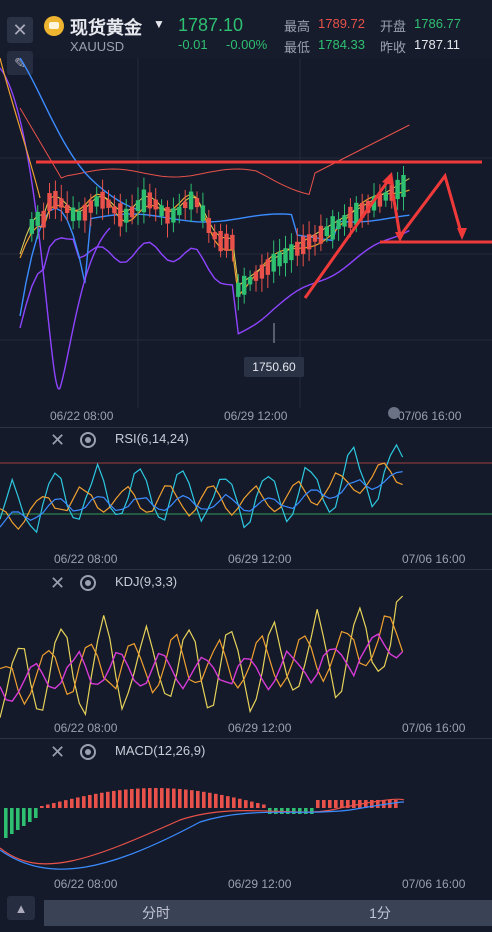  I want to click on toolbox-button: ▲, so click(21, 908).